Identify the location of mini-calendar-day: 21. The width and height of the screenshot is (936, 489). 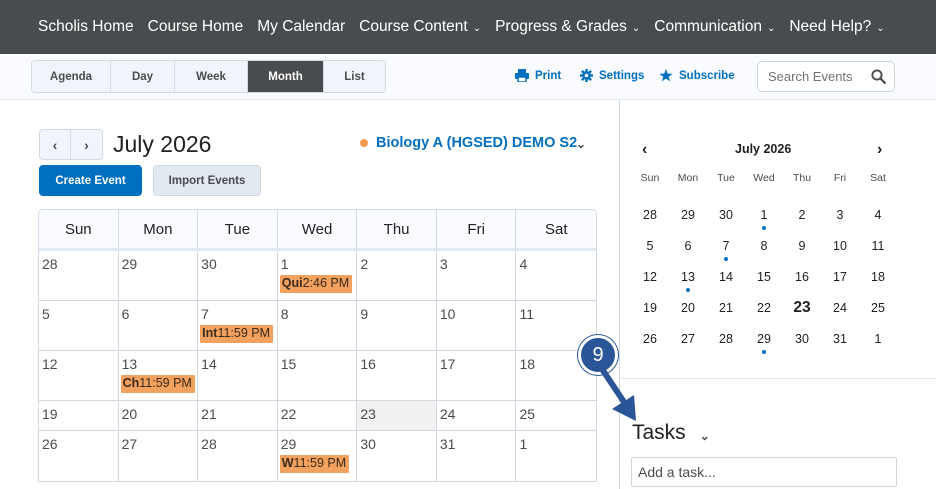
(726, 310).